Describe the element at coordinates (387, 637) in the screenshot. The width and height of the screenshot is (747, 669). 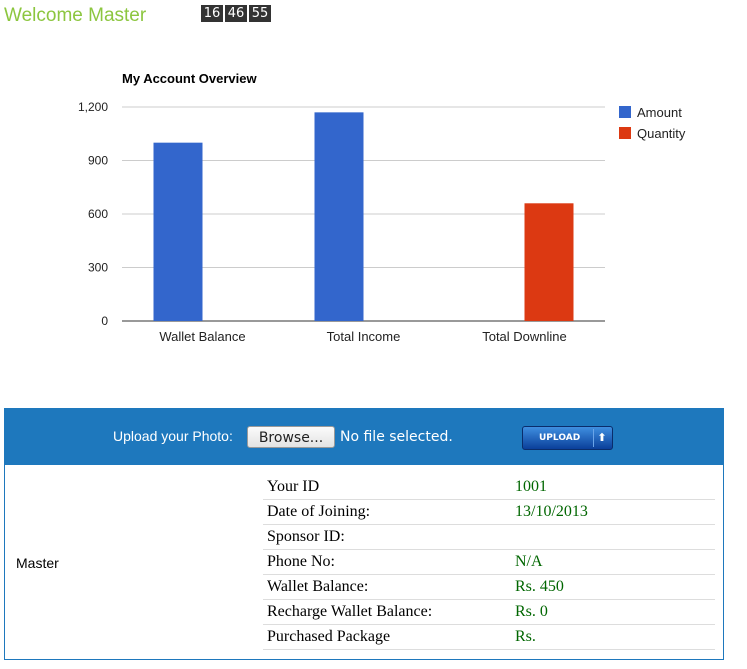
I see `row-label: Purchased Package` at that location.